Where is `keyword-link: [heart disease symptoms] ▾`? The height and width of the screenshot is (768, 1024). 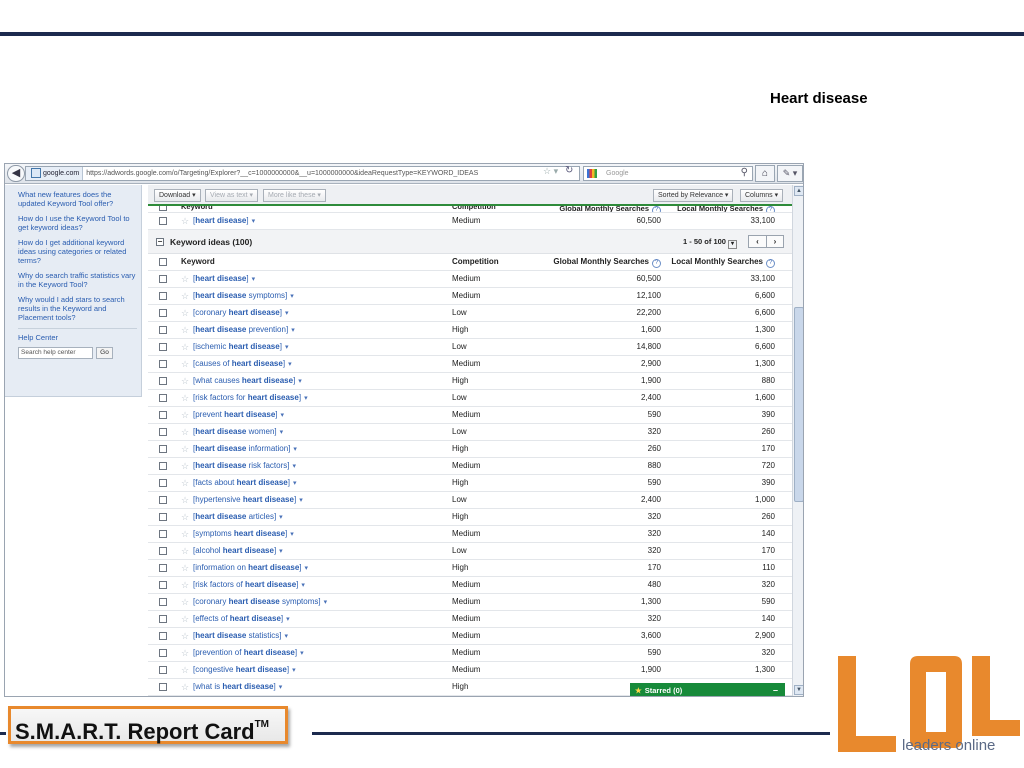
keyword-link: [heart disease symptoms] ▾ is located at coordinates (243, 296).